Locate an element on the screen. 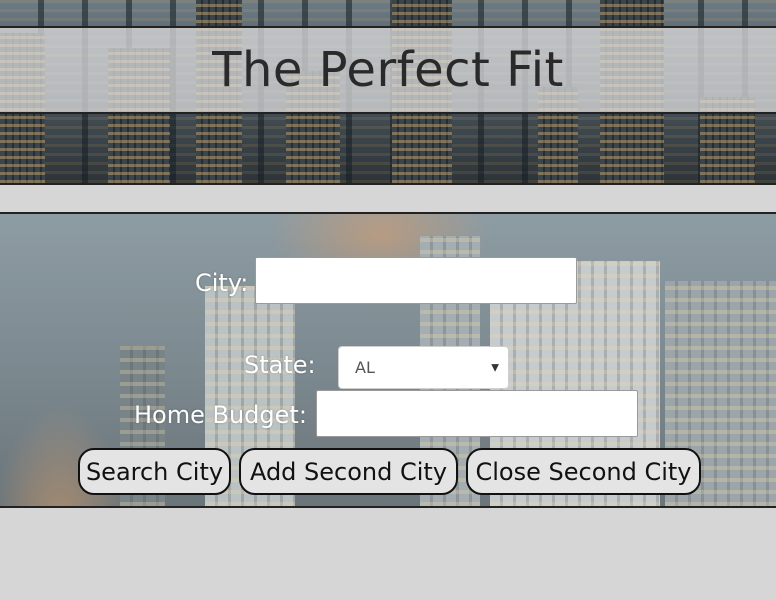  page-title: The Perfect Fit is located at coordinates (388, 70).